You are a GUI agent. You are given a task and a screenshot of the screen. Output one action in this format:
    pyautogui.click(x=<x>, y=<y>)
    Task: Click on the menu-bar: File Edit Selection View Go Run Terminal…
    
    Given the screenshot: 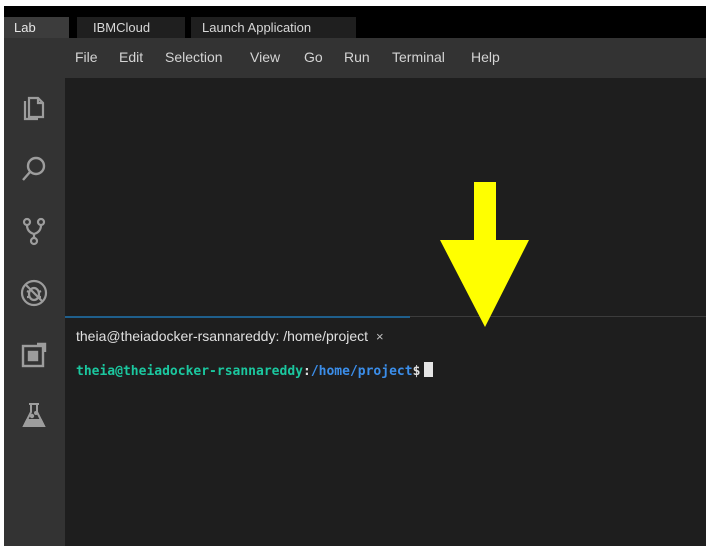 What is the action you would take?
    pyautogui.click(x=355, y=58)
    